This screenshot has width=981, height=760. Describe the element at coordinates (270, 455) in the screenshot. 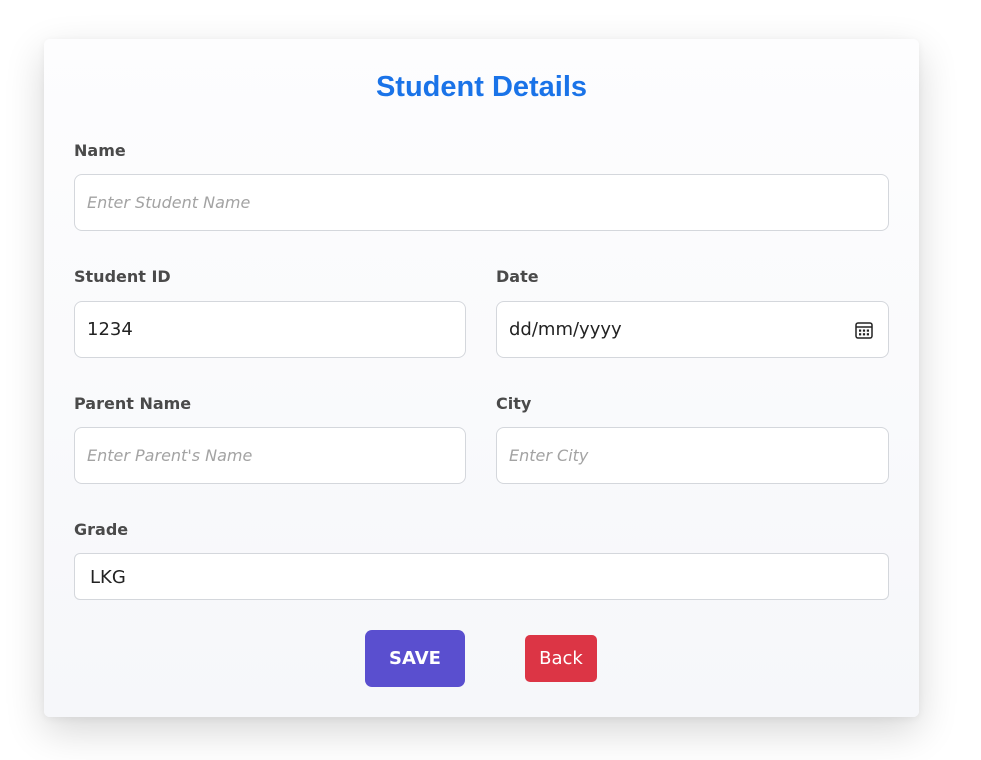

I see `parent-name-input` at that location.